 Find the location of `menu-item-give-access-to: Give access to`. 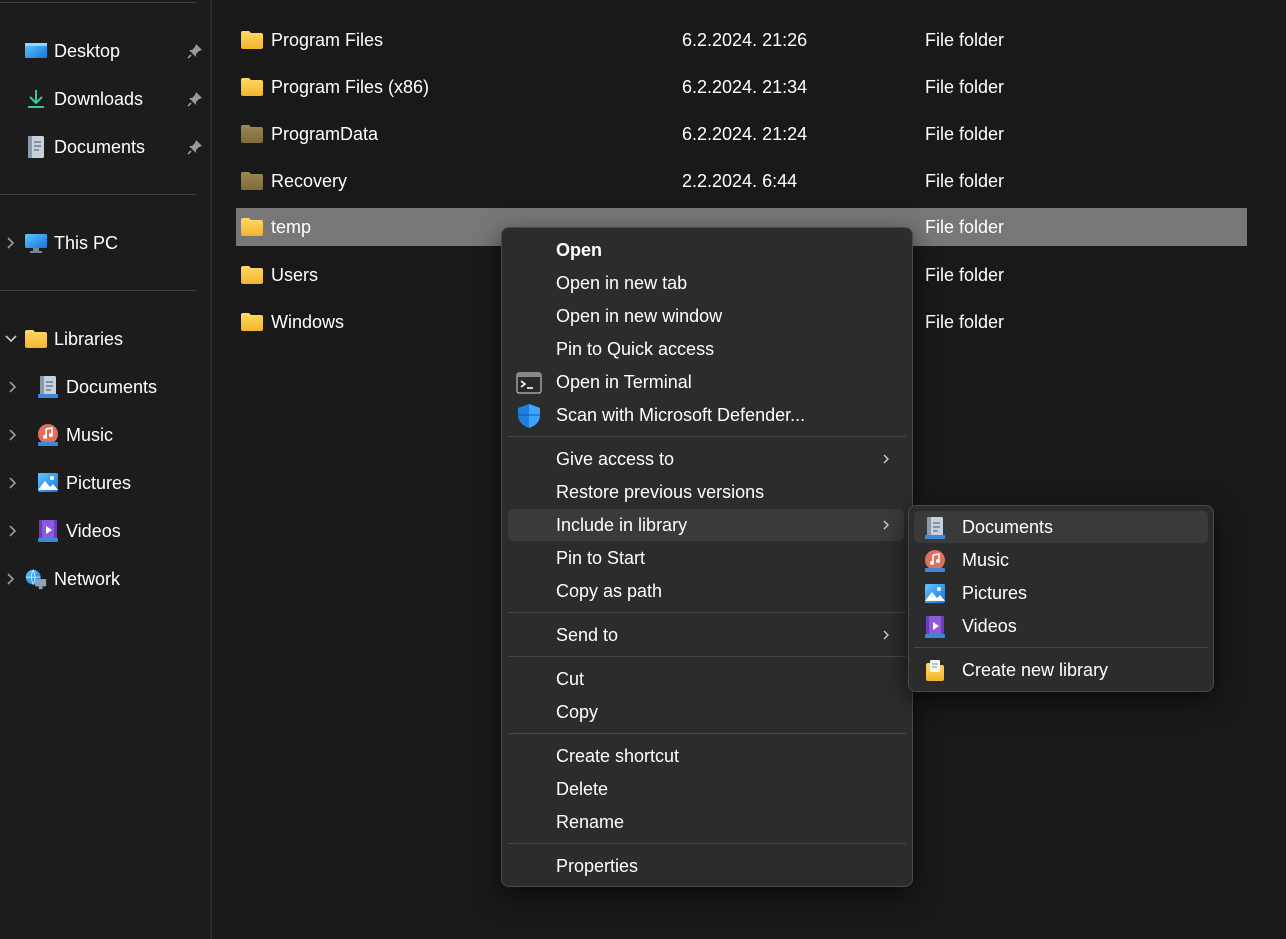

menu-item-give-access-to: Give access to is located at coordinates (706, 459).